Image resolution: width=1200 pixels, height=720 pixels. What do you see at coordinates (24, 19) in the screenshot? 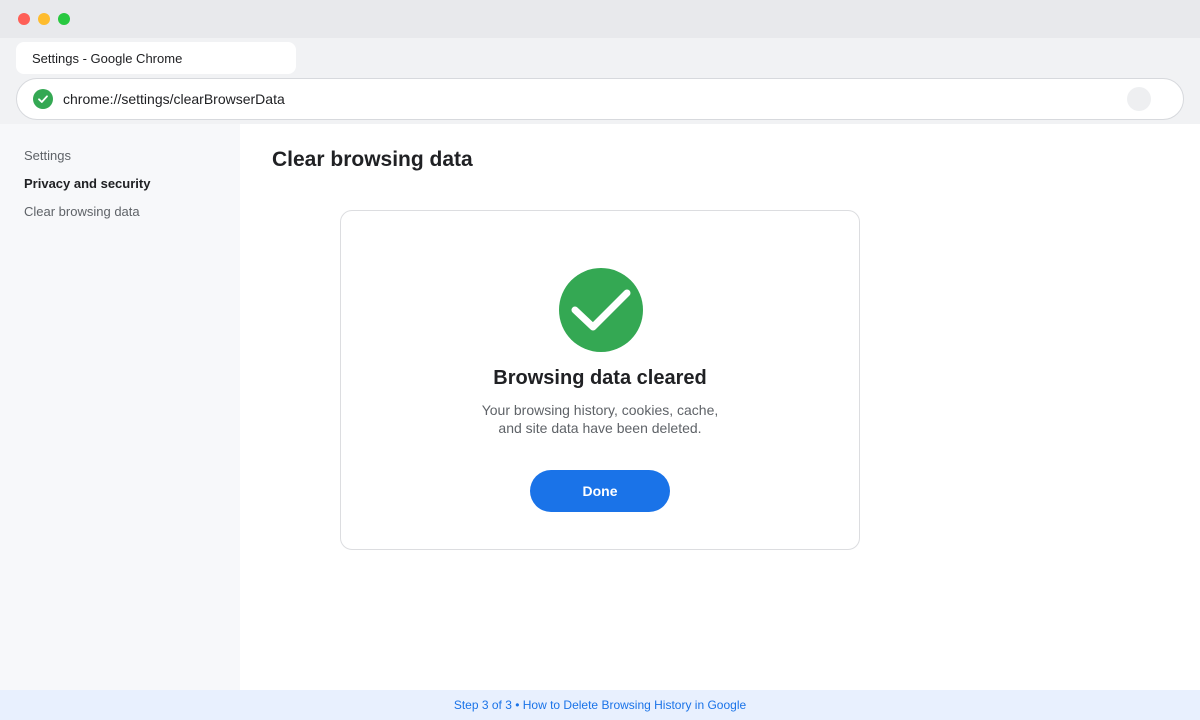
I see `close-window-button` at bounding box center [24, 19].